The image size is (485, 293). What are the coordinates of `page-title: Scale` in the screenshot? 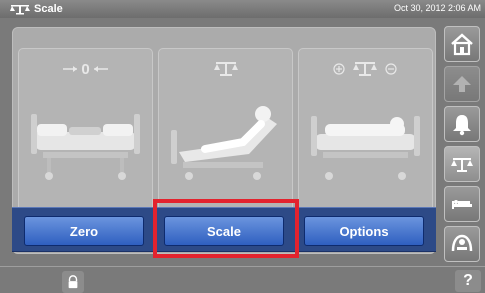 It's located at (48, 9).